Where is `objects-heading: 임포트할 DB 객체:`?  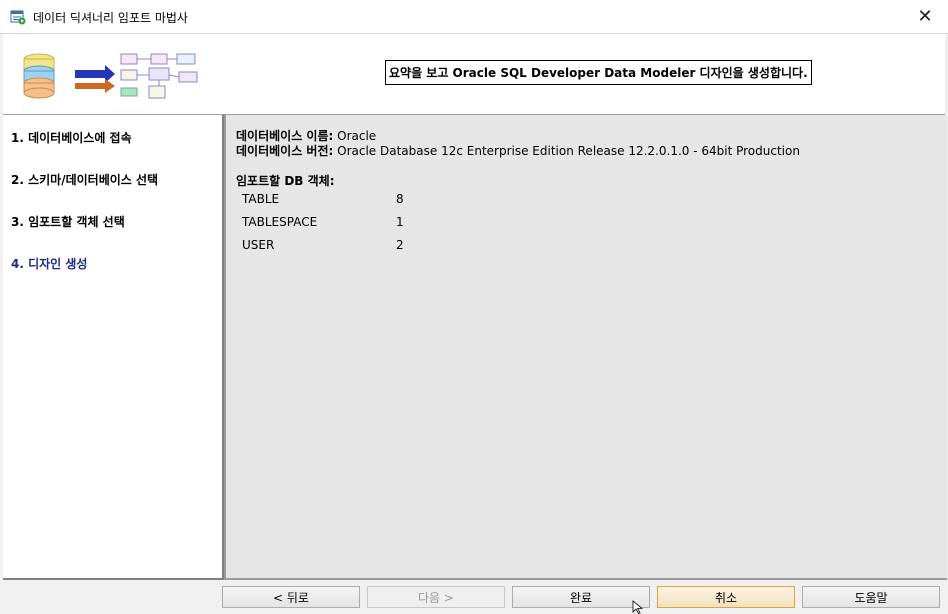 objects-heading: 임포트할 DB 객체: is located at coordinates (285, 181).